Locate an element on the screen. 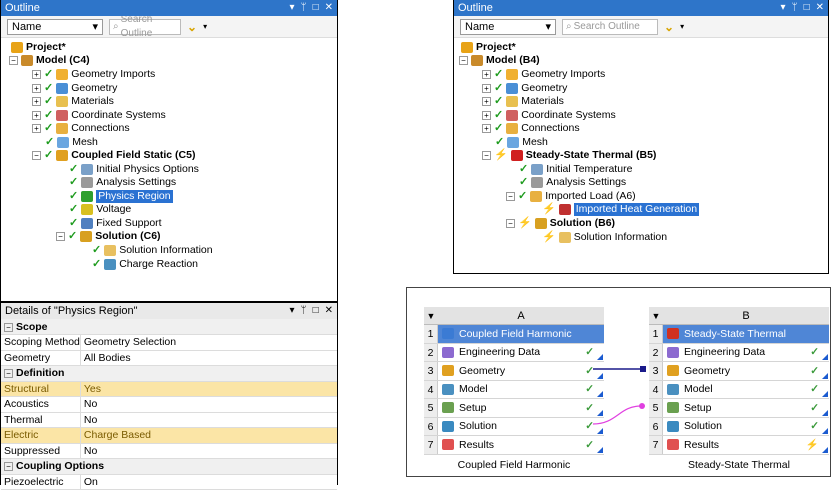 This screenshot has height=490, width=833. details-key: Acoustics is located at coordinates (41, 404).